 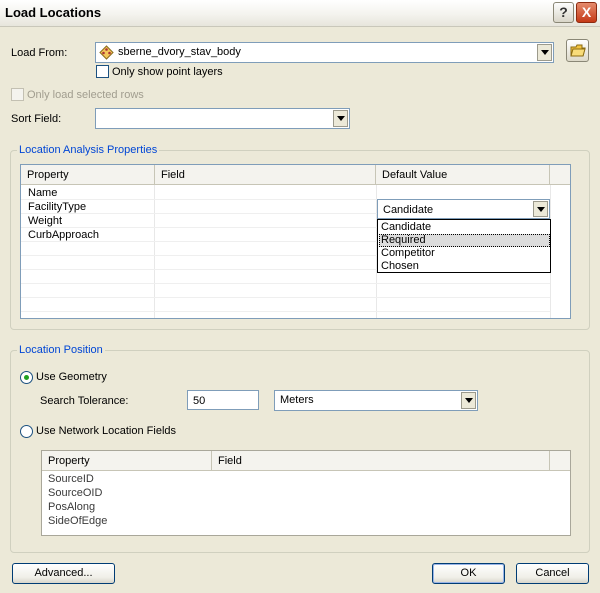 What do you see at coordinates (223, 400) in the screenshot?
I see `search-tolerance-input: 50` at bounding box center [223, 400].